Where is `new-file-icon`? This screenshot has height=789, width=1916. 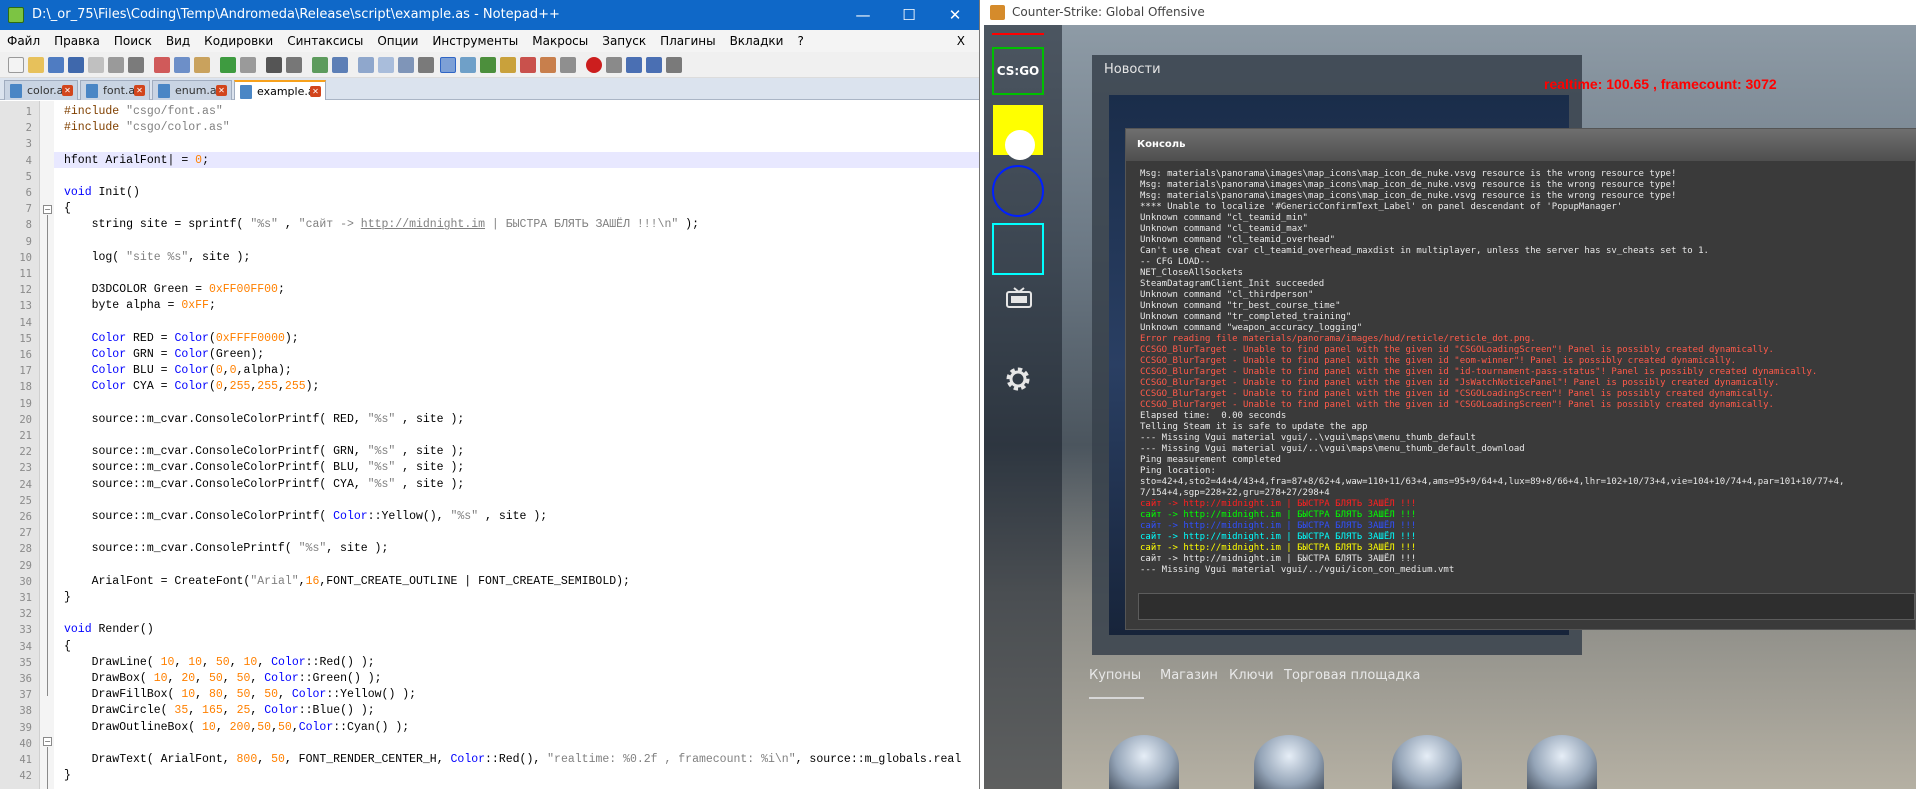
new-file-icon is located at coordinates (16, 65).